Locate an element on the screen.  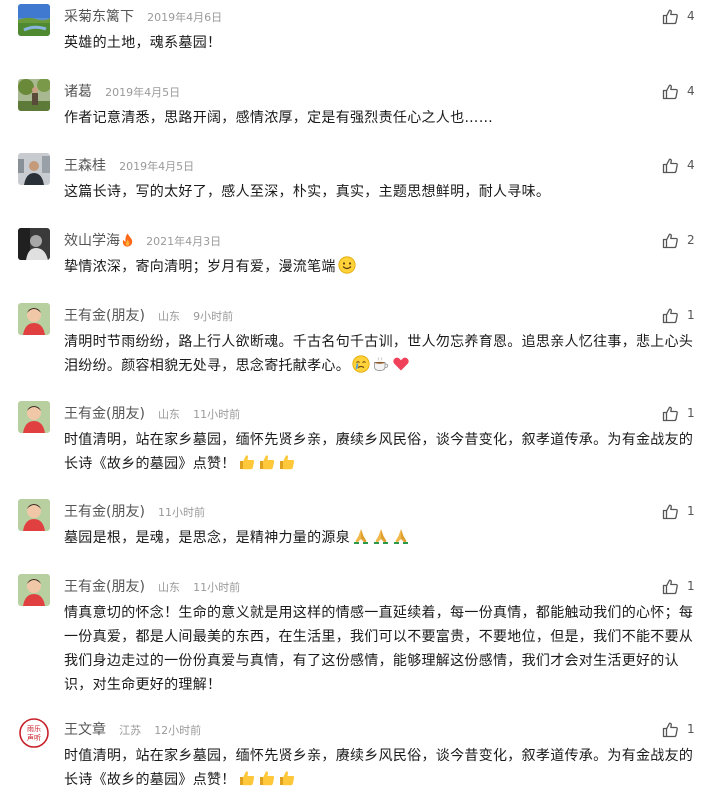
comment-text: 墓园是根，是魂，是思念，是精神力量的源泉 is located at coordinates (380, 539).